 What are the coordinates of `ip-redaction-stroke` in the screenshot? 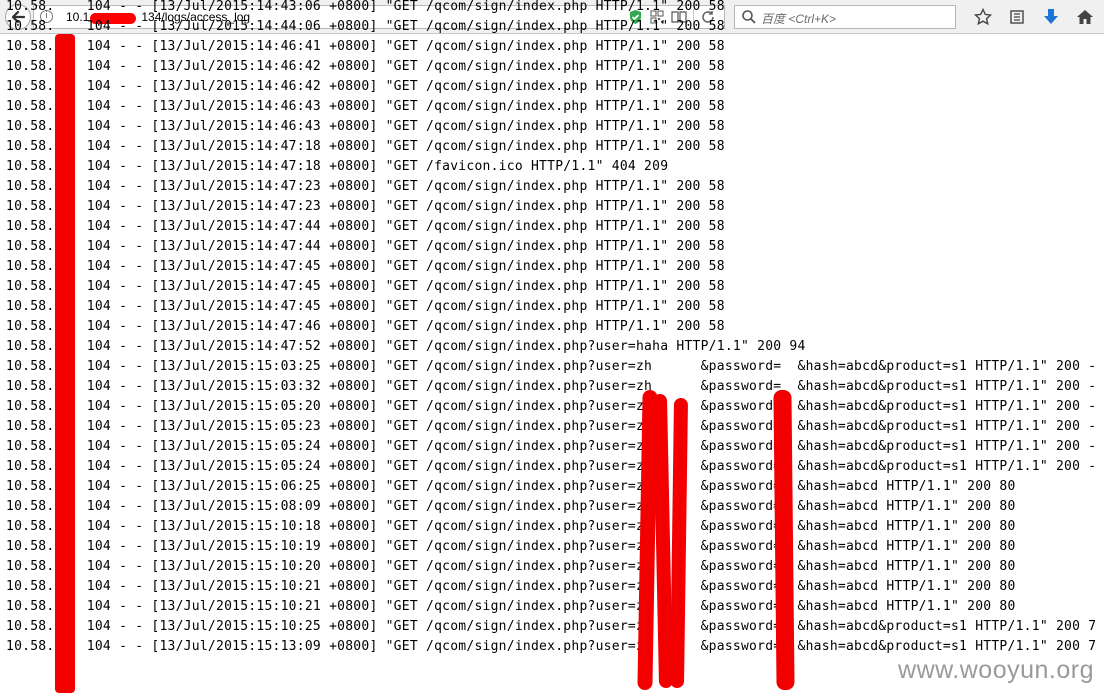 It's located at (65, 363).